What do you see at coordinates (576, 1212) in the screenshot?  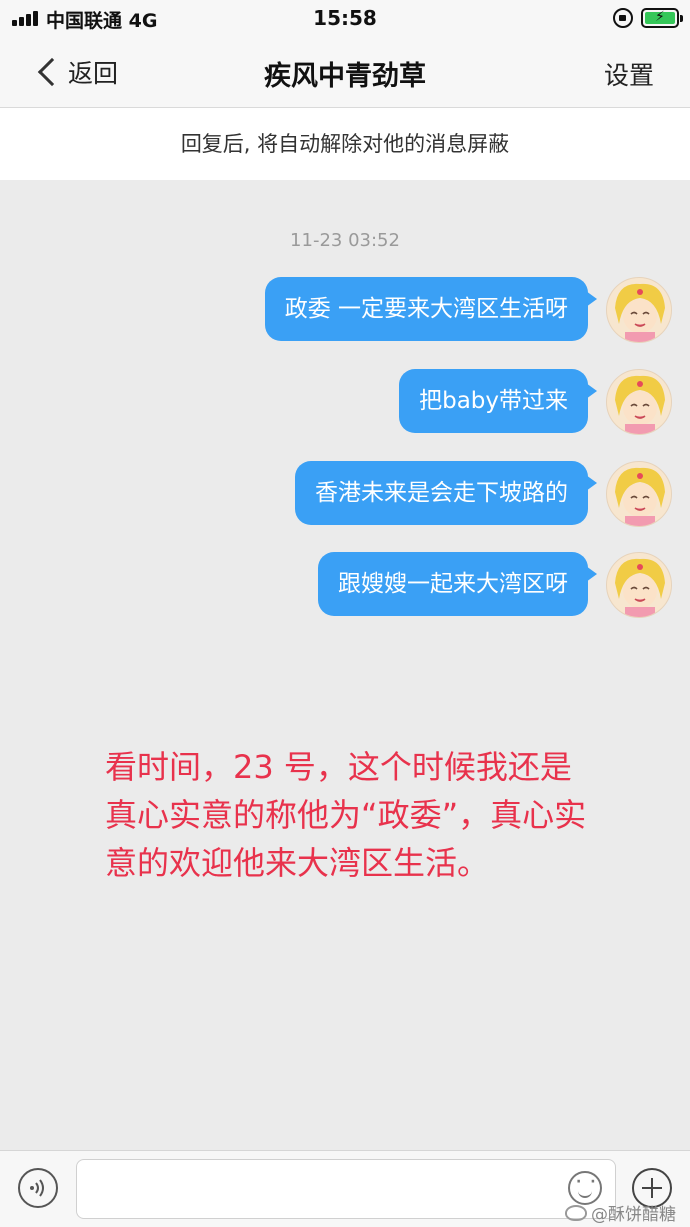 I see `weibo-icon` at bounding box center [576, 1212].